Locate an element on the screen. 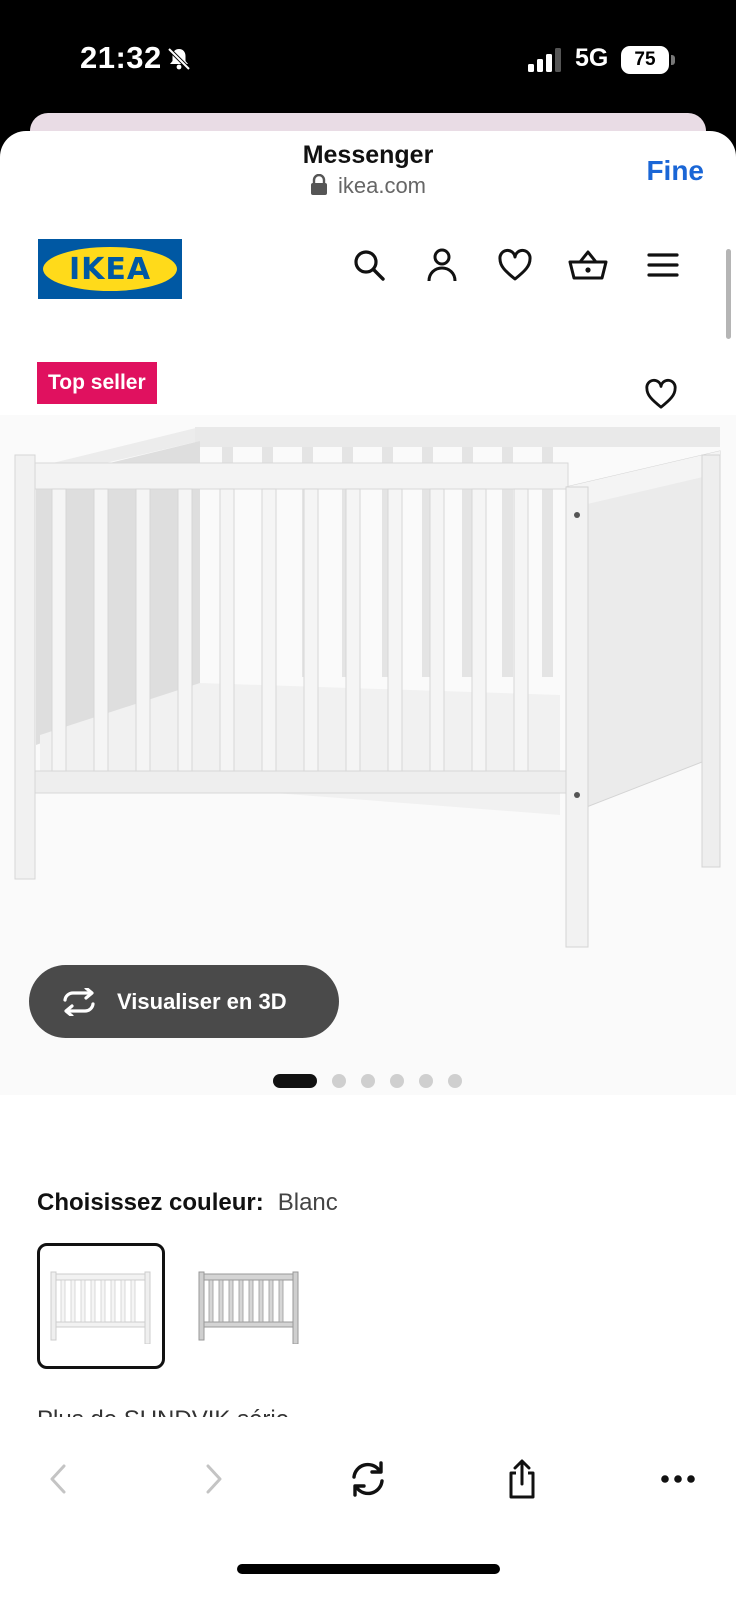 The image size is (736, 1600). ikea-logo: IKEA is located at coordinates (110, 269).